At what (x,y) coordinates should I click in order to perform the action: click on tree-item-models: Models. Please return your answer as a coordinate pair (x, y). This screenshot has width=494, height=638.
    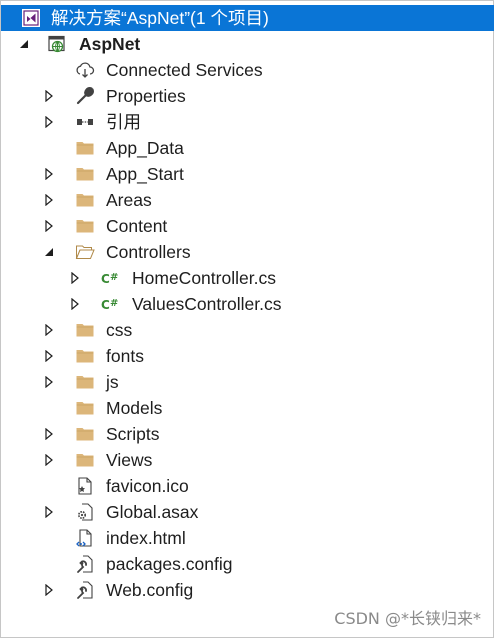
    Looking at the image, I should click on (247, 408).